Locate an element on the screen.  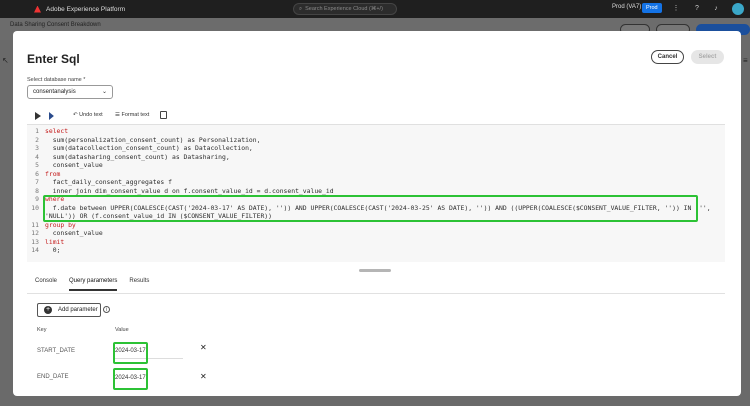
line-number: 14 is located at coordinates (35, 250).